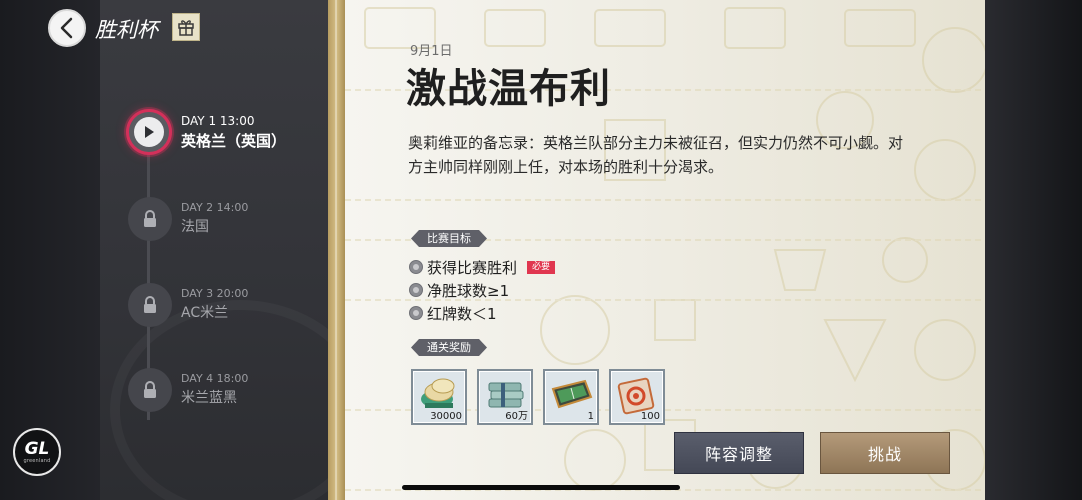 The width and height of the screenshot is (1082, 500). I want to click on challenge-button: 挑战, so click(885, 453).